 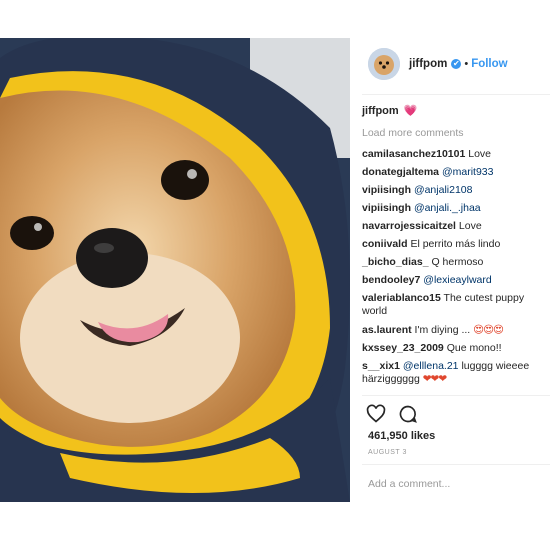 I want to click on comment-text: Que mono!!, so click(x=474, y=348).